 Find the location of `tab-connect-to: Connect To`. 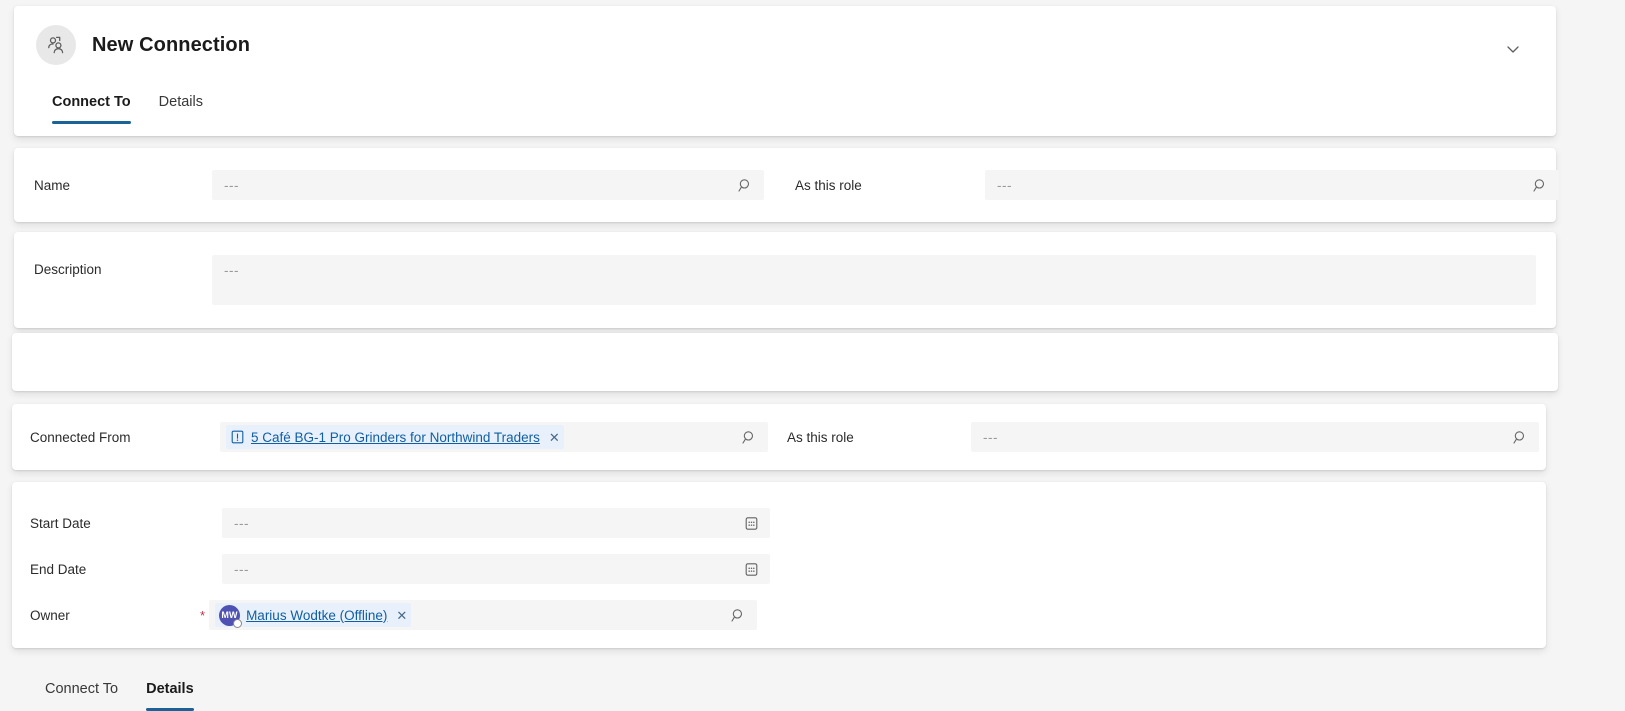

tab-connect-to: Connect To is located at coordinates (91, 109).